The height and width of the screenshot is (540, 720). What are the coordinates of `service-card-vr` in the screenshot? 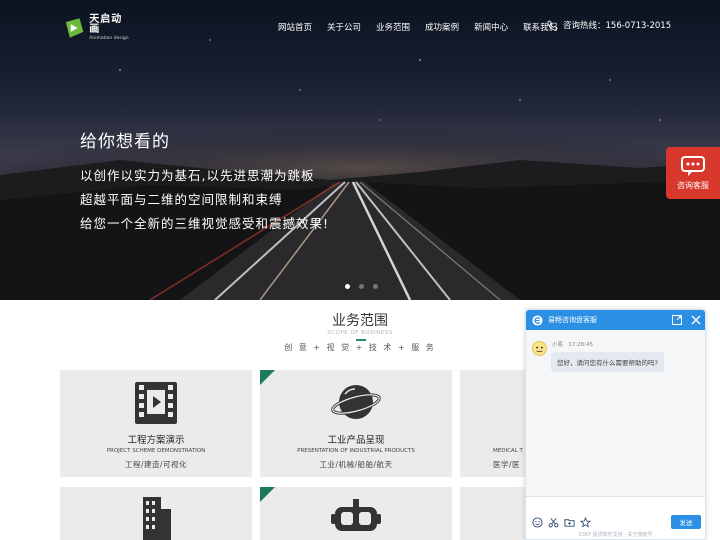 It's located at (356, 513).